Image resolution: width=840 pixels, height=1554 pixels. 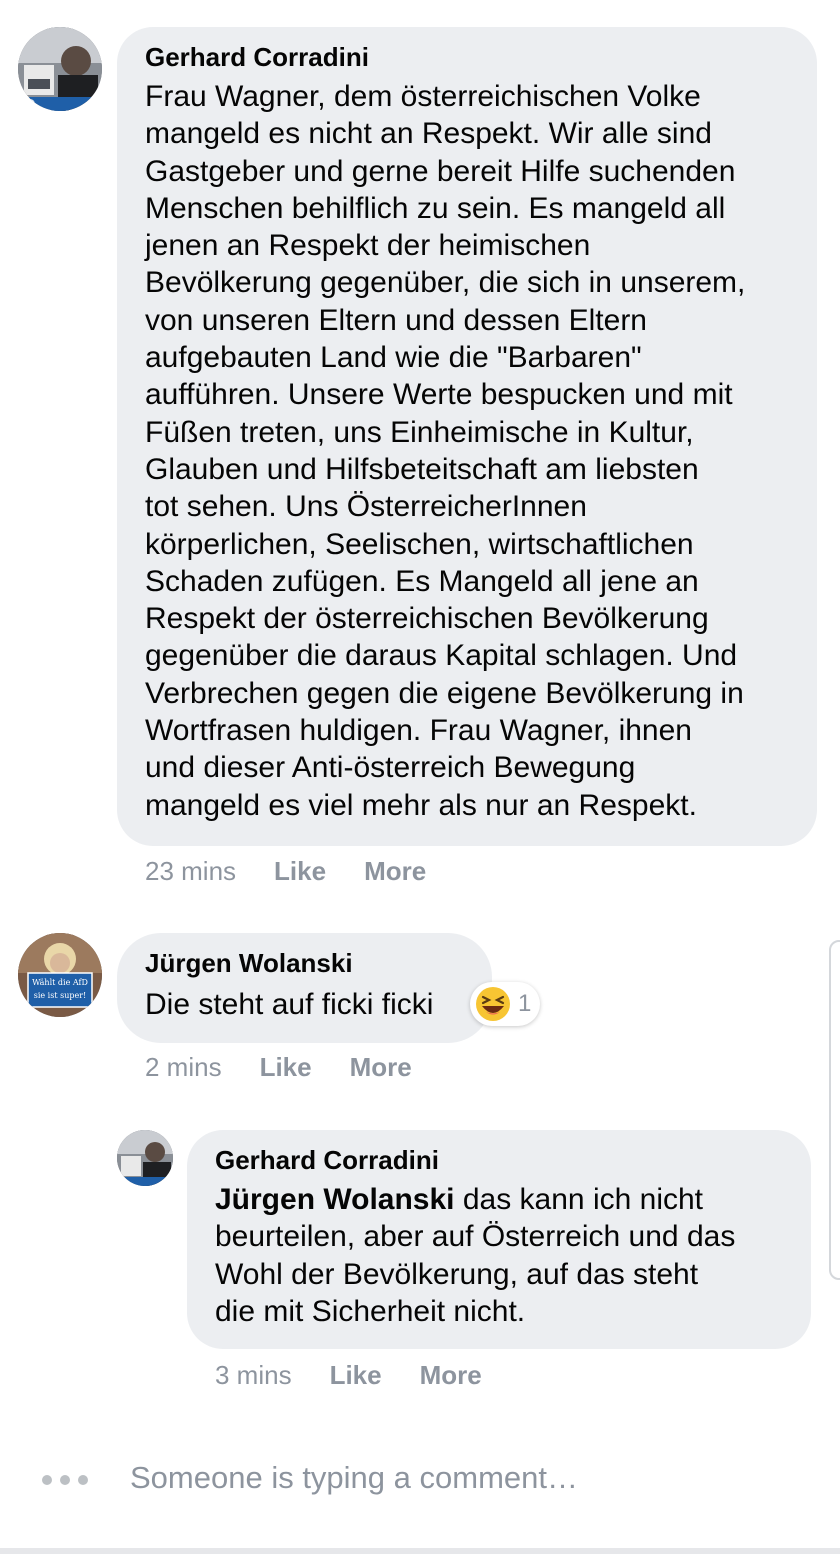 What do you see at coordinates (60, 982) in the screenshot?
I see `svg-text: Wählt die AfD` at bounding box center [60, 982].